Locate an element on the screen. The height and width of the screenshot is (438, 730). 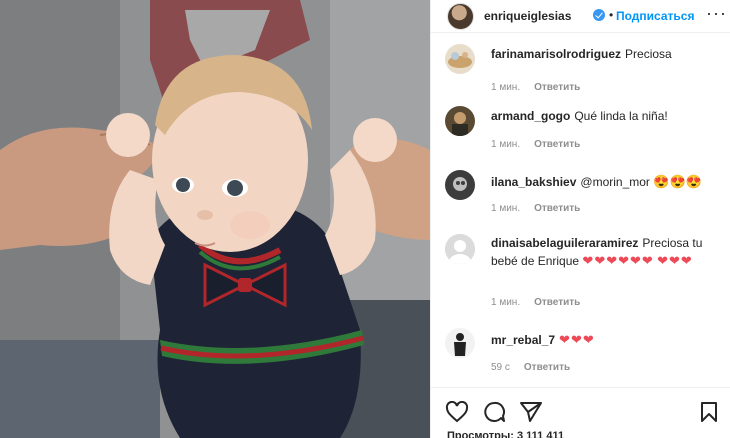
commenter-username: mr_rebal_7 is located at coordinates (523, 340).